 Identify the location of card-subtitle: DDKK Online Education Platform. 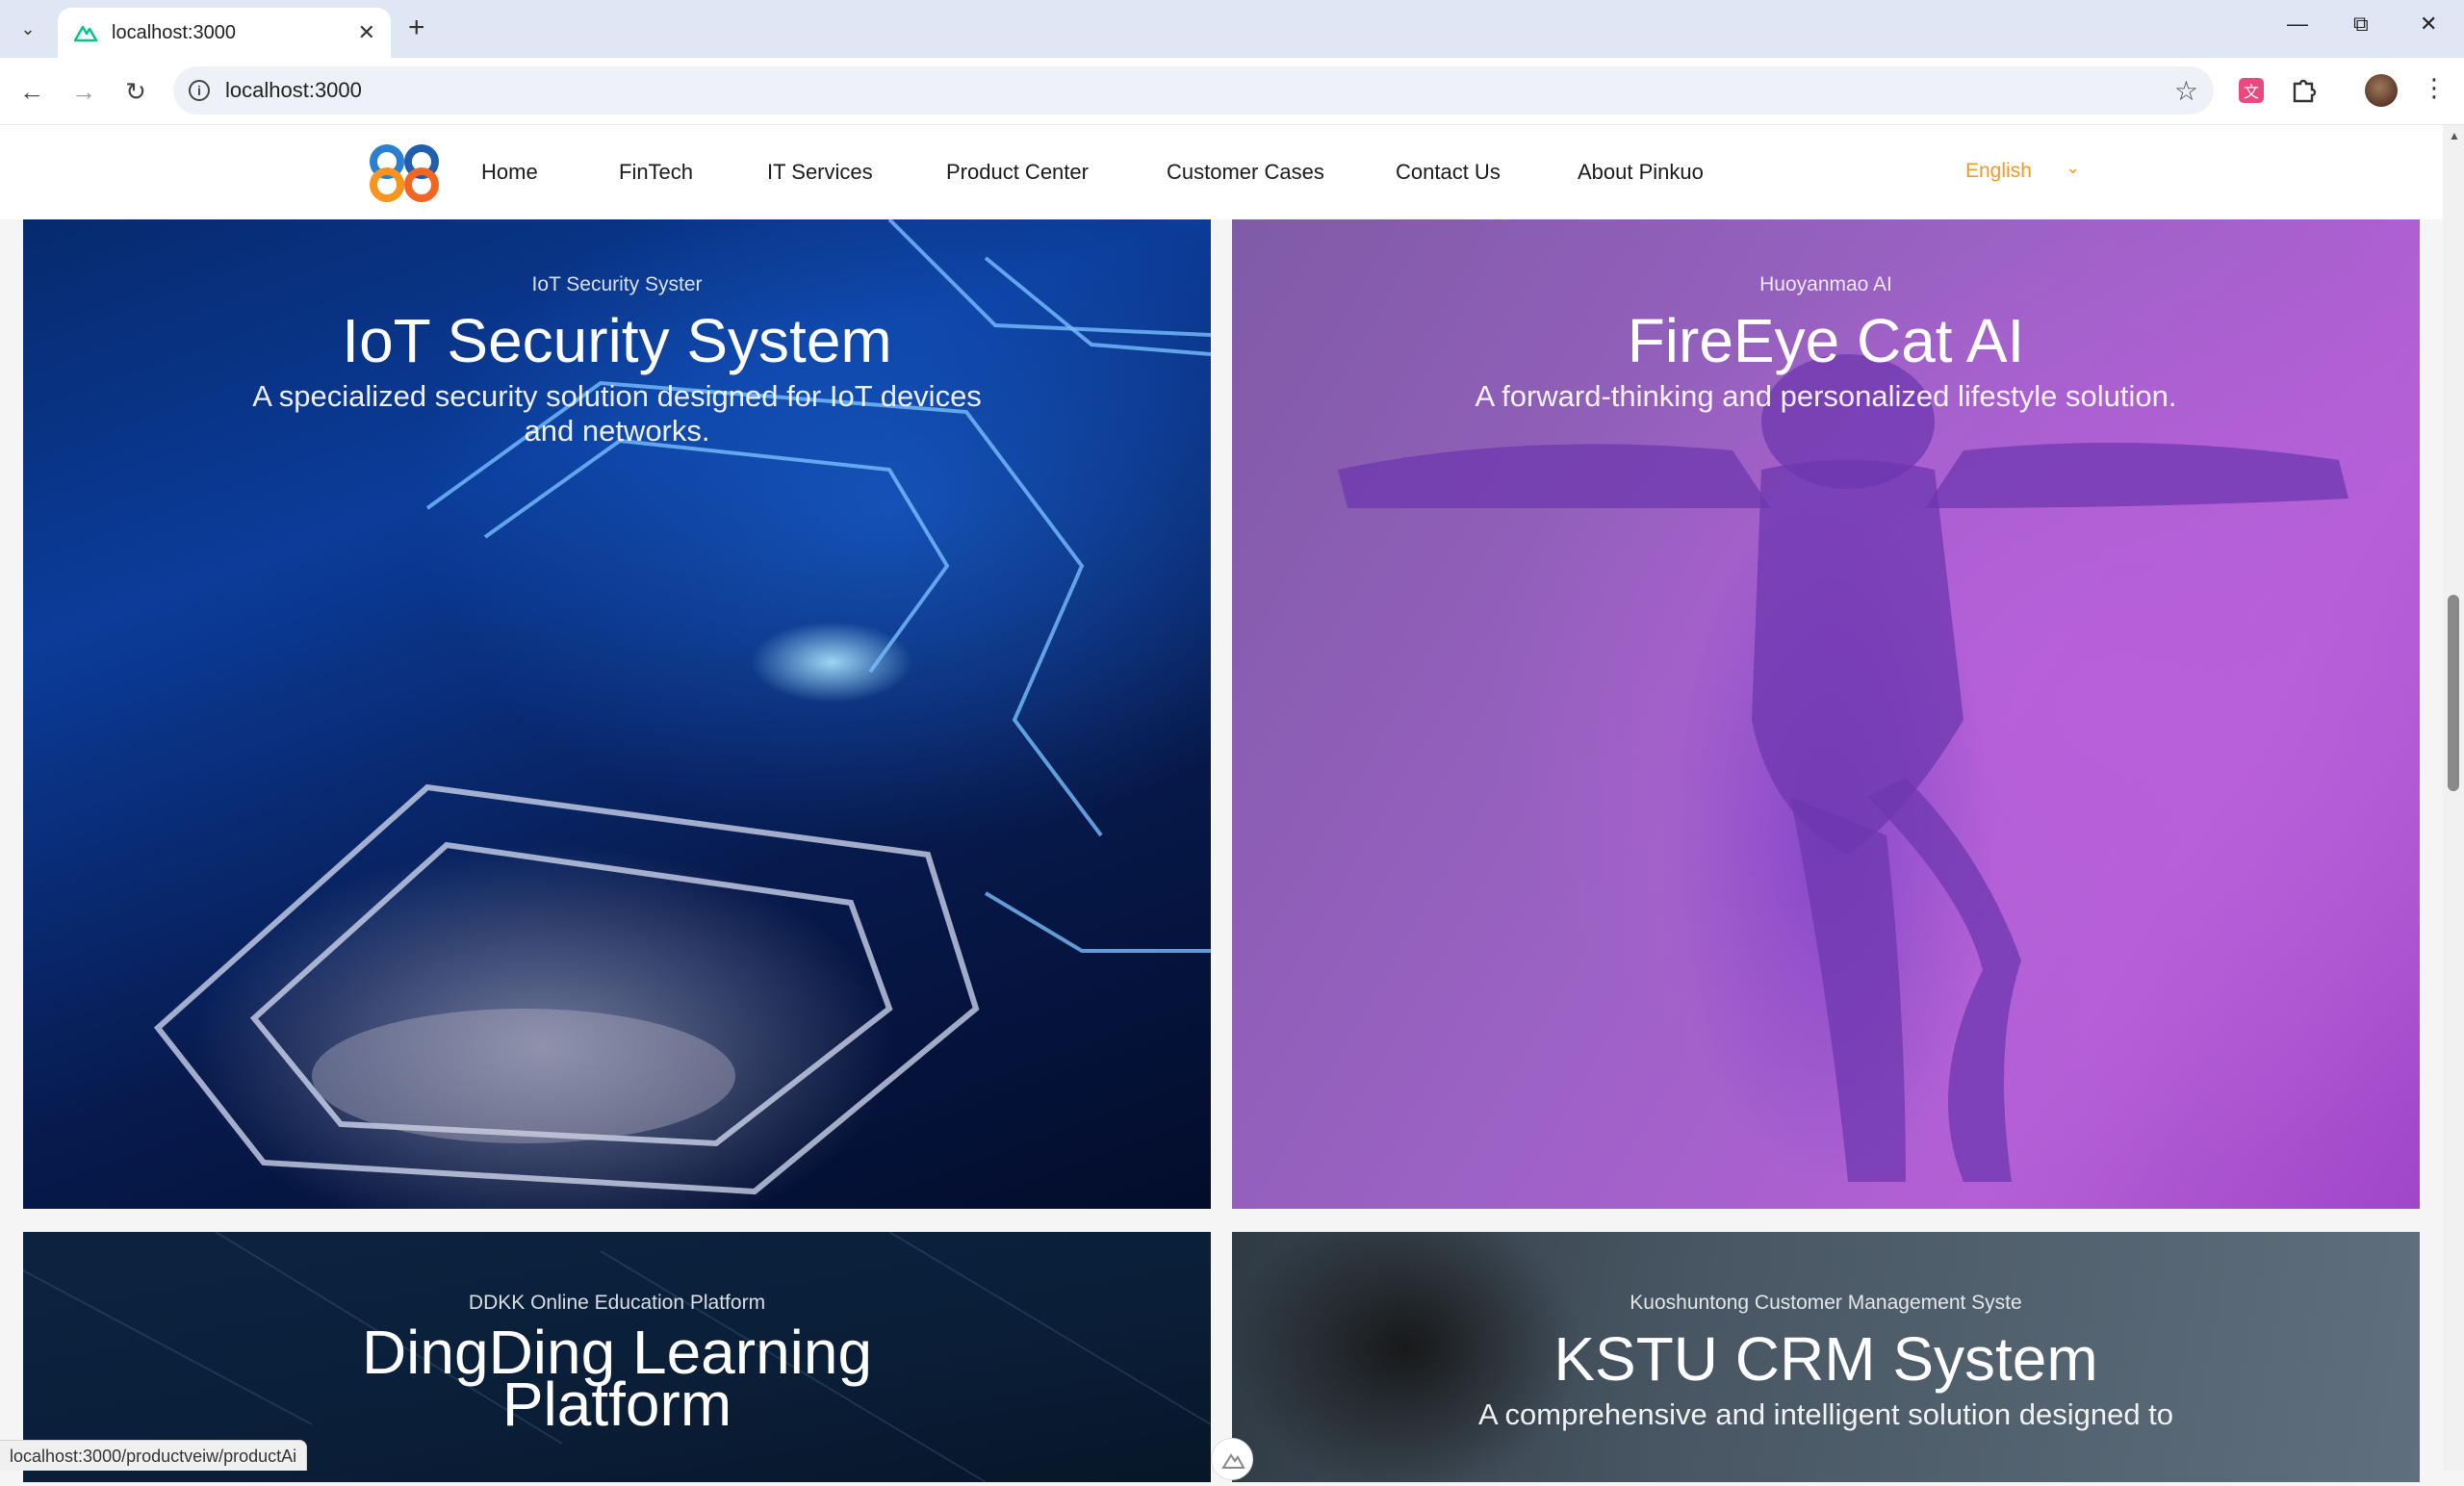
(617, 1303).